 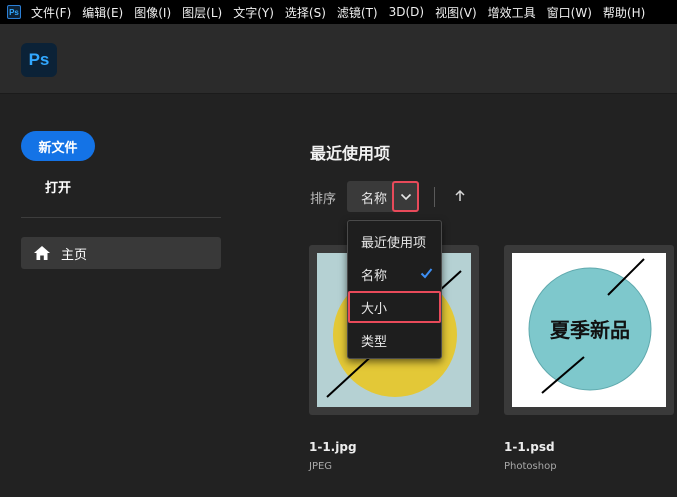 What do you see at coordinates (333, 447) in the screenshot?
I see `file-name: 1-1.jpg` at bounding box center [333, 447].